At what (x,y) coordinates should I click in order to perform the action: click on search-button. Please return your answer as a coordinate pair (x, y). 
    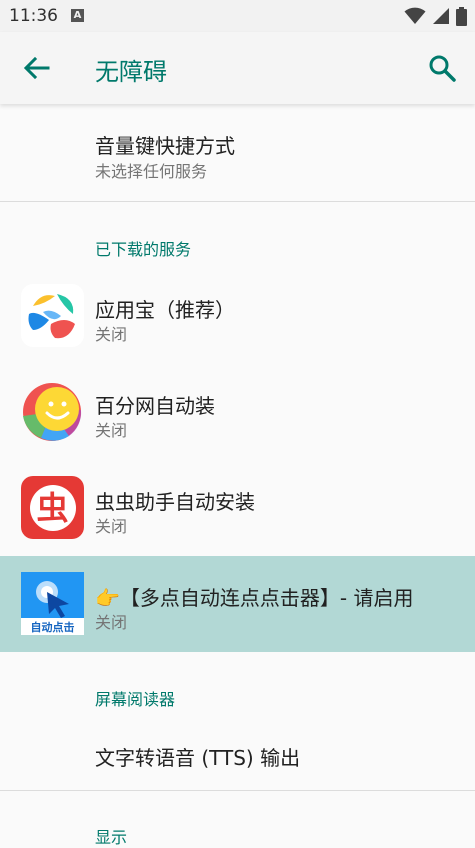
    Looking at the image, I should click on (443, 69).